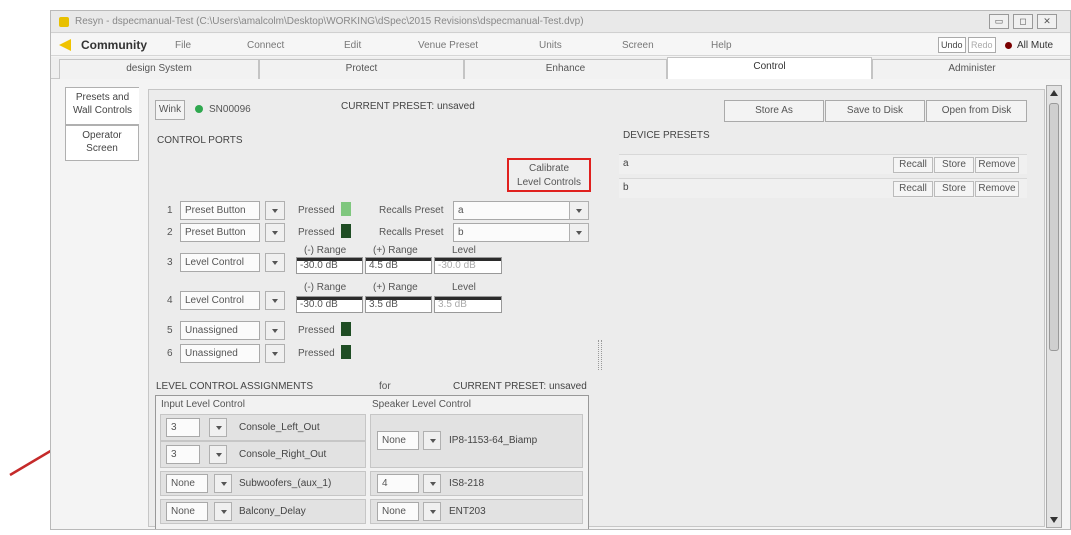  What do you see at coordinates (1047, 21) in the screenshot?
I see `close-icon: ✕` at bounding box center [1047, 21].